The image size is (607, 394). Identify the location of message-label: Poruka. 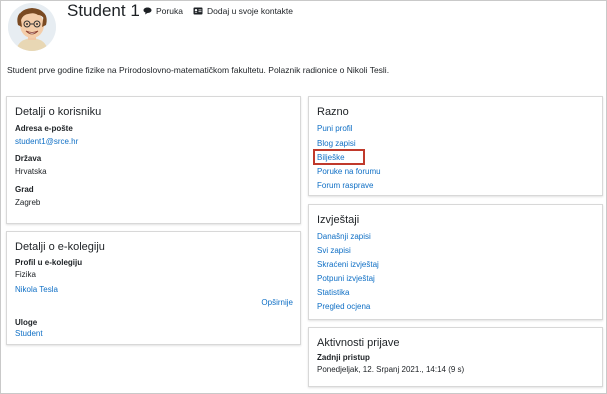
(169, 11).